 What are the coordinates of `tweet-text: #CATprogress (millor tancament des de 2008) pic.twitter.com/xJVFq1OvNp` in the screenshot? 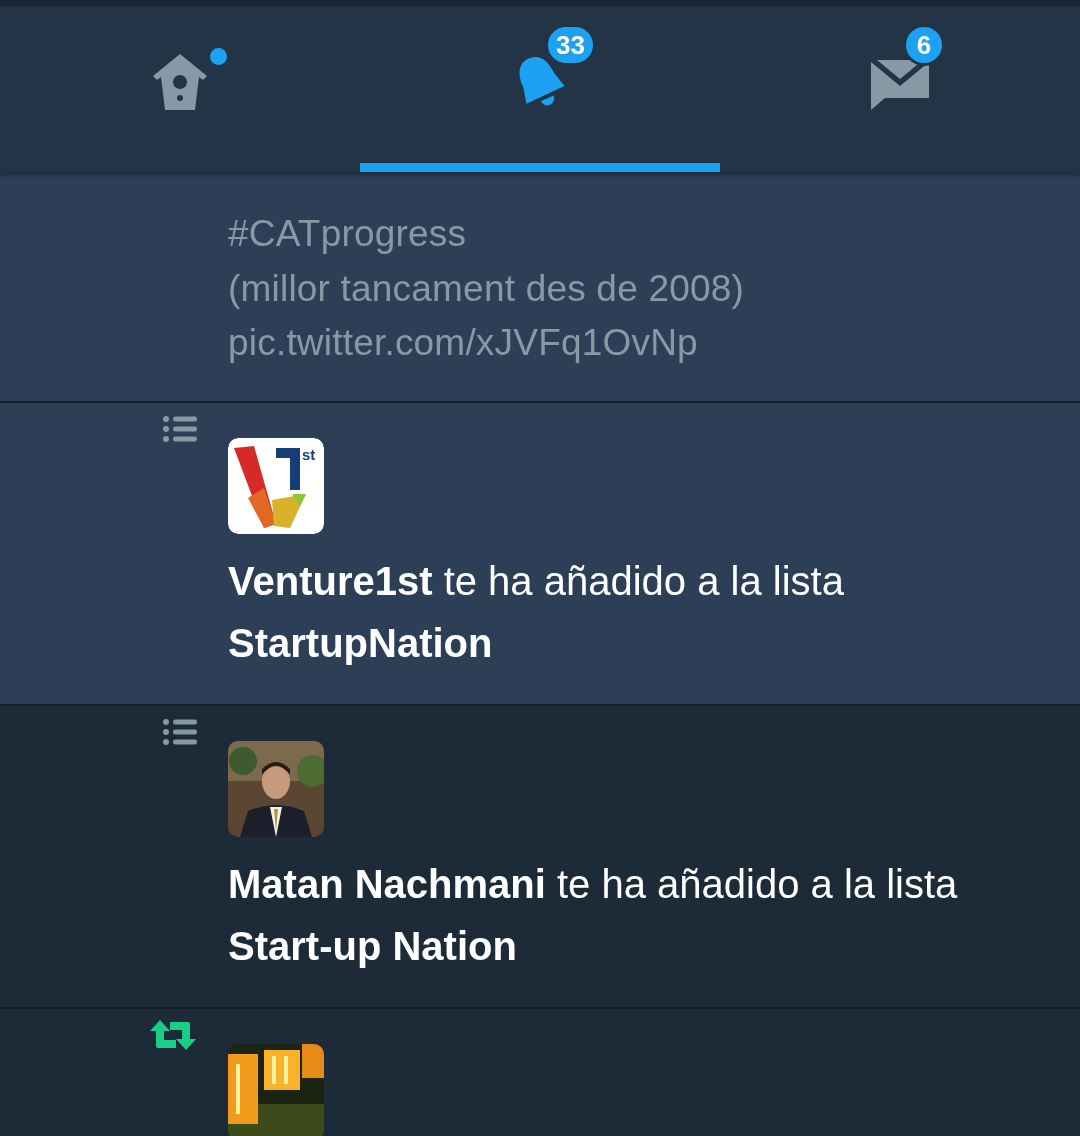 It's located at (487, 288).